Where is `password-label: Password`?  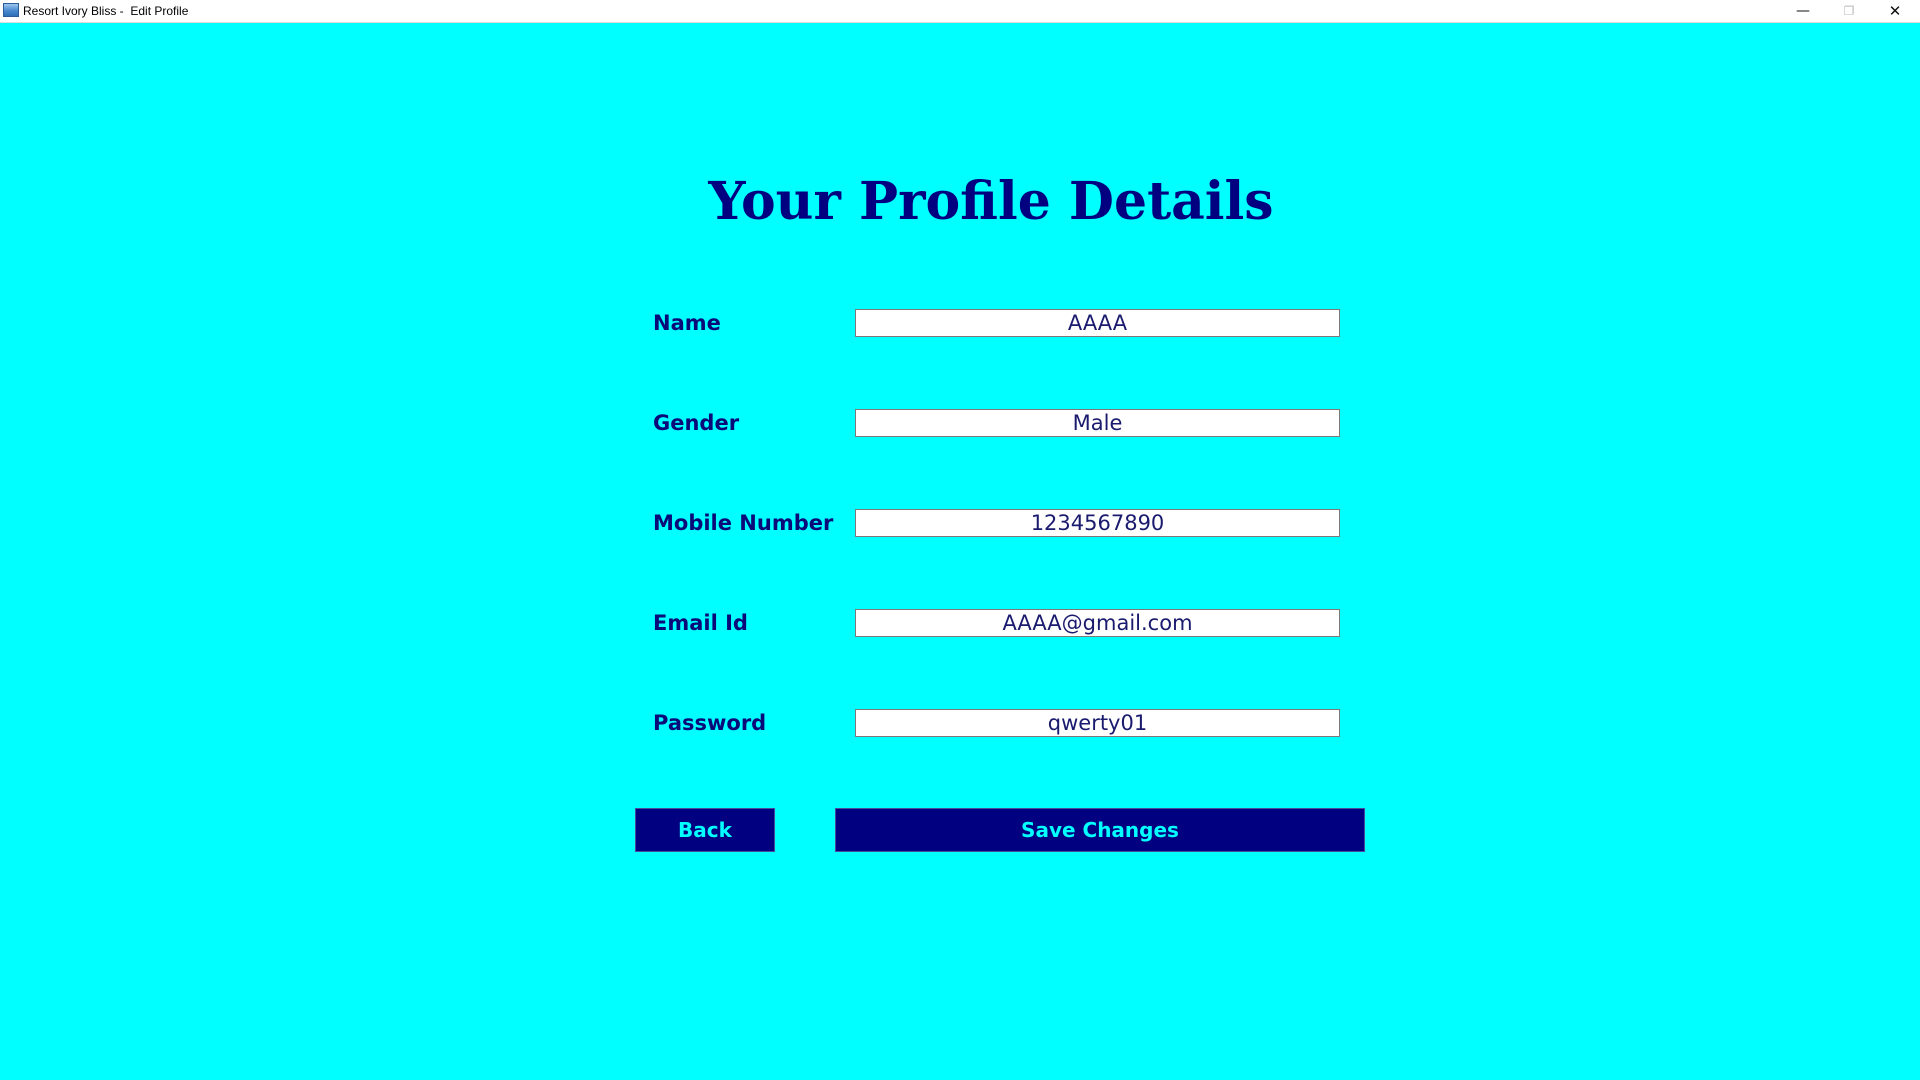
password-label: Password is located at coordinates (710, 723).